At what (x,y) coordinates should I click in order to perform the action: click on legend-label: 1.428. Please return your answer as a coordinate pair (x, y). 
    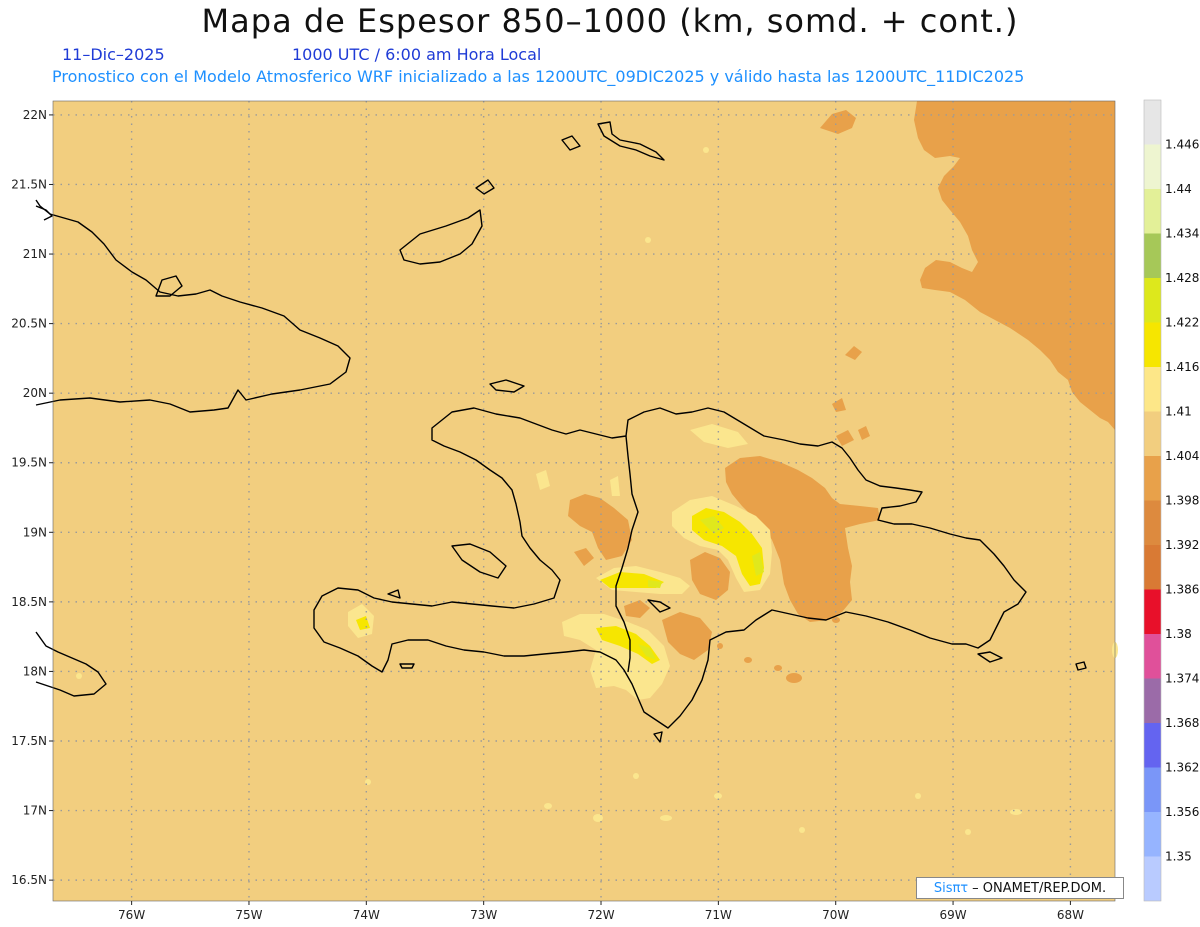
    Looking at the image, I should click on (1182, 278).